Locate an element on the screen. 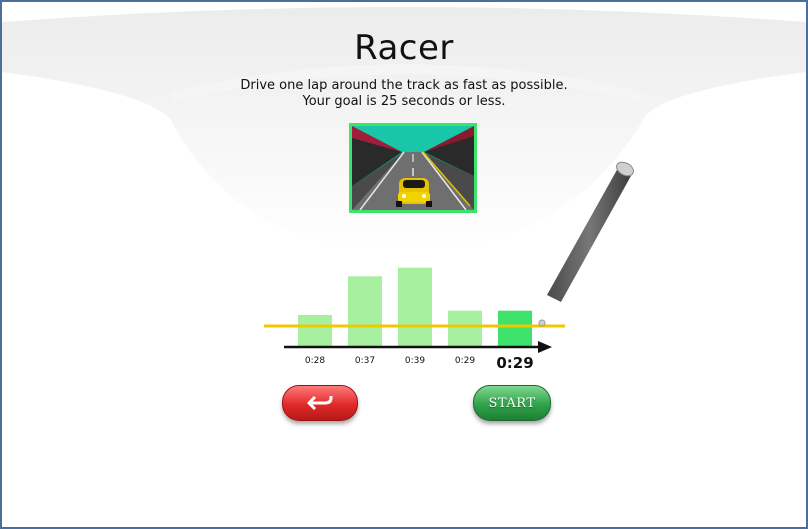  back-button is located at coordinates (320, 403).